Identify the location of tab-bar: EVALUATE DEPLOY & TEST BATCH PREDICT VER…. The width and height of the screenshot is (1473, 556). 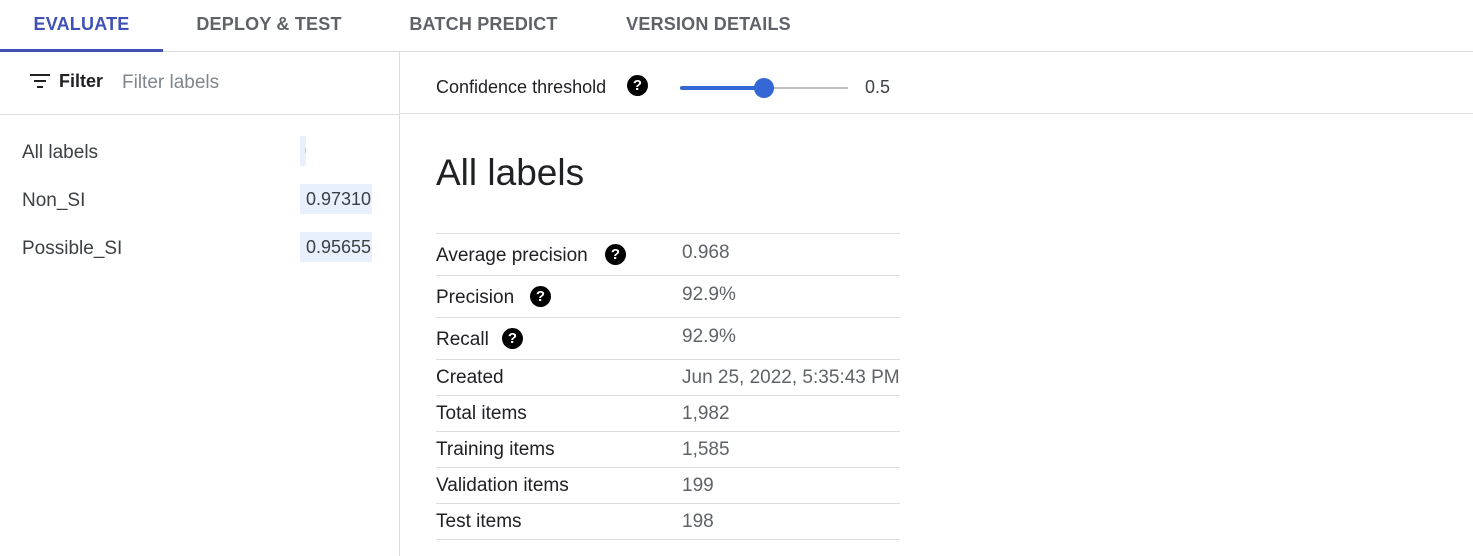
(736, 26).